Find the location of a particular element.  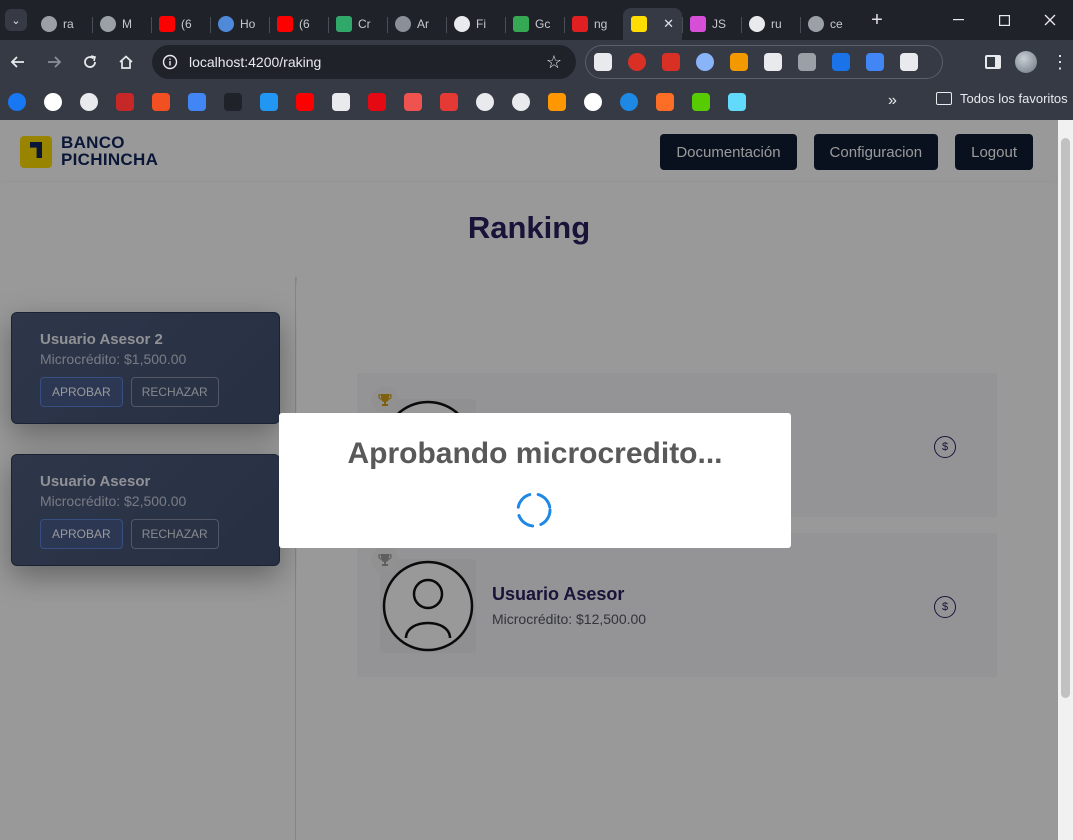

profile-avatar is located at coordinates (1026, 62).